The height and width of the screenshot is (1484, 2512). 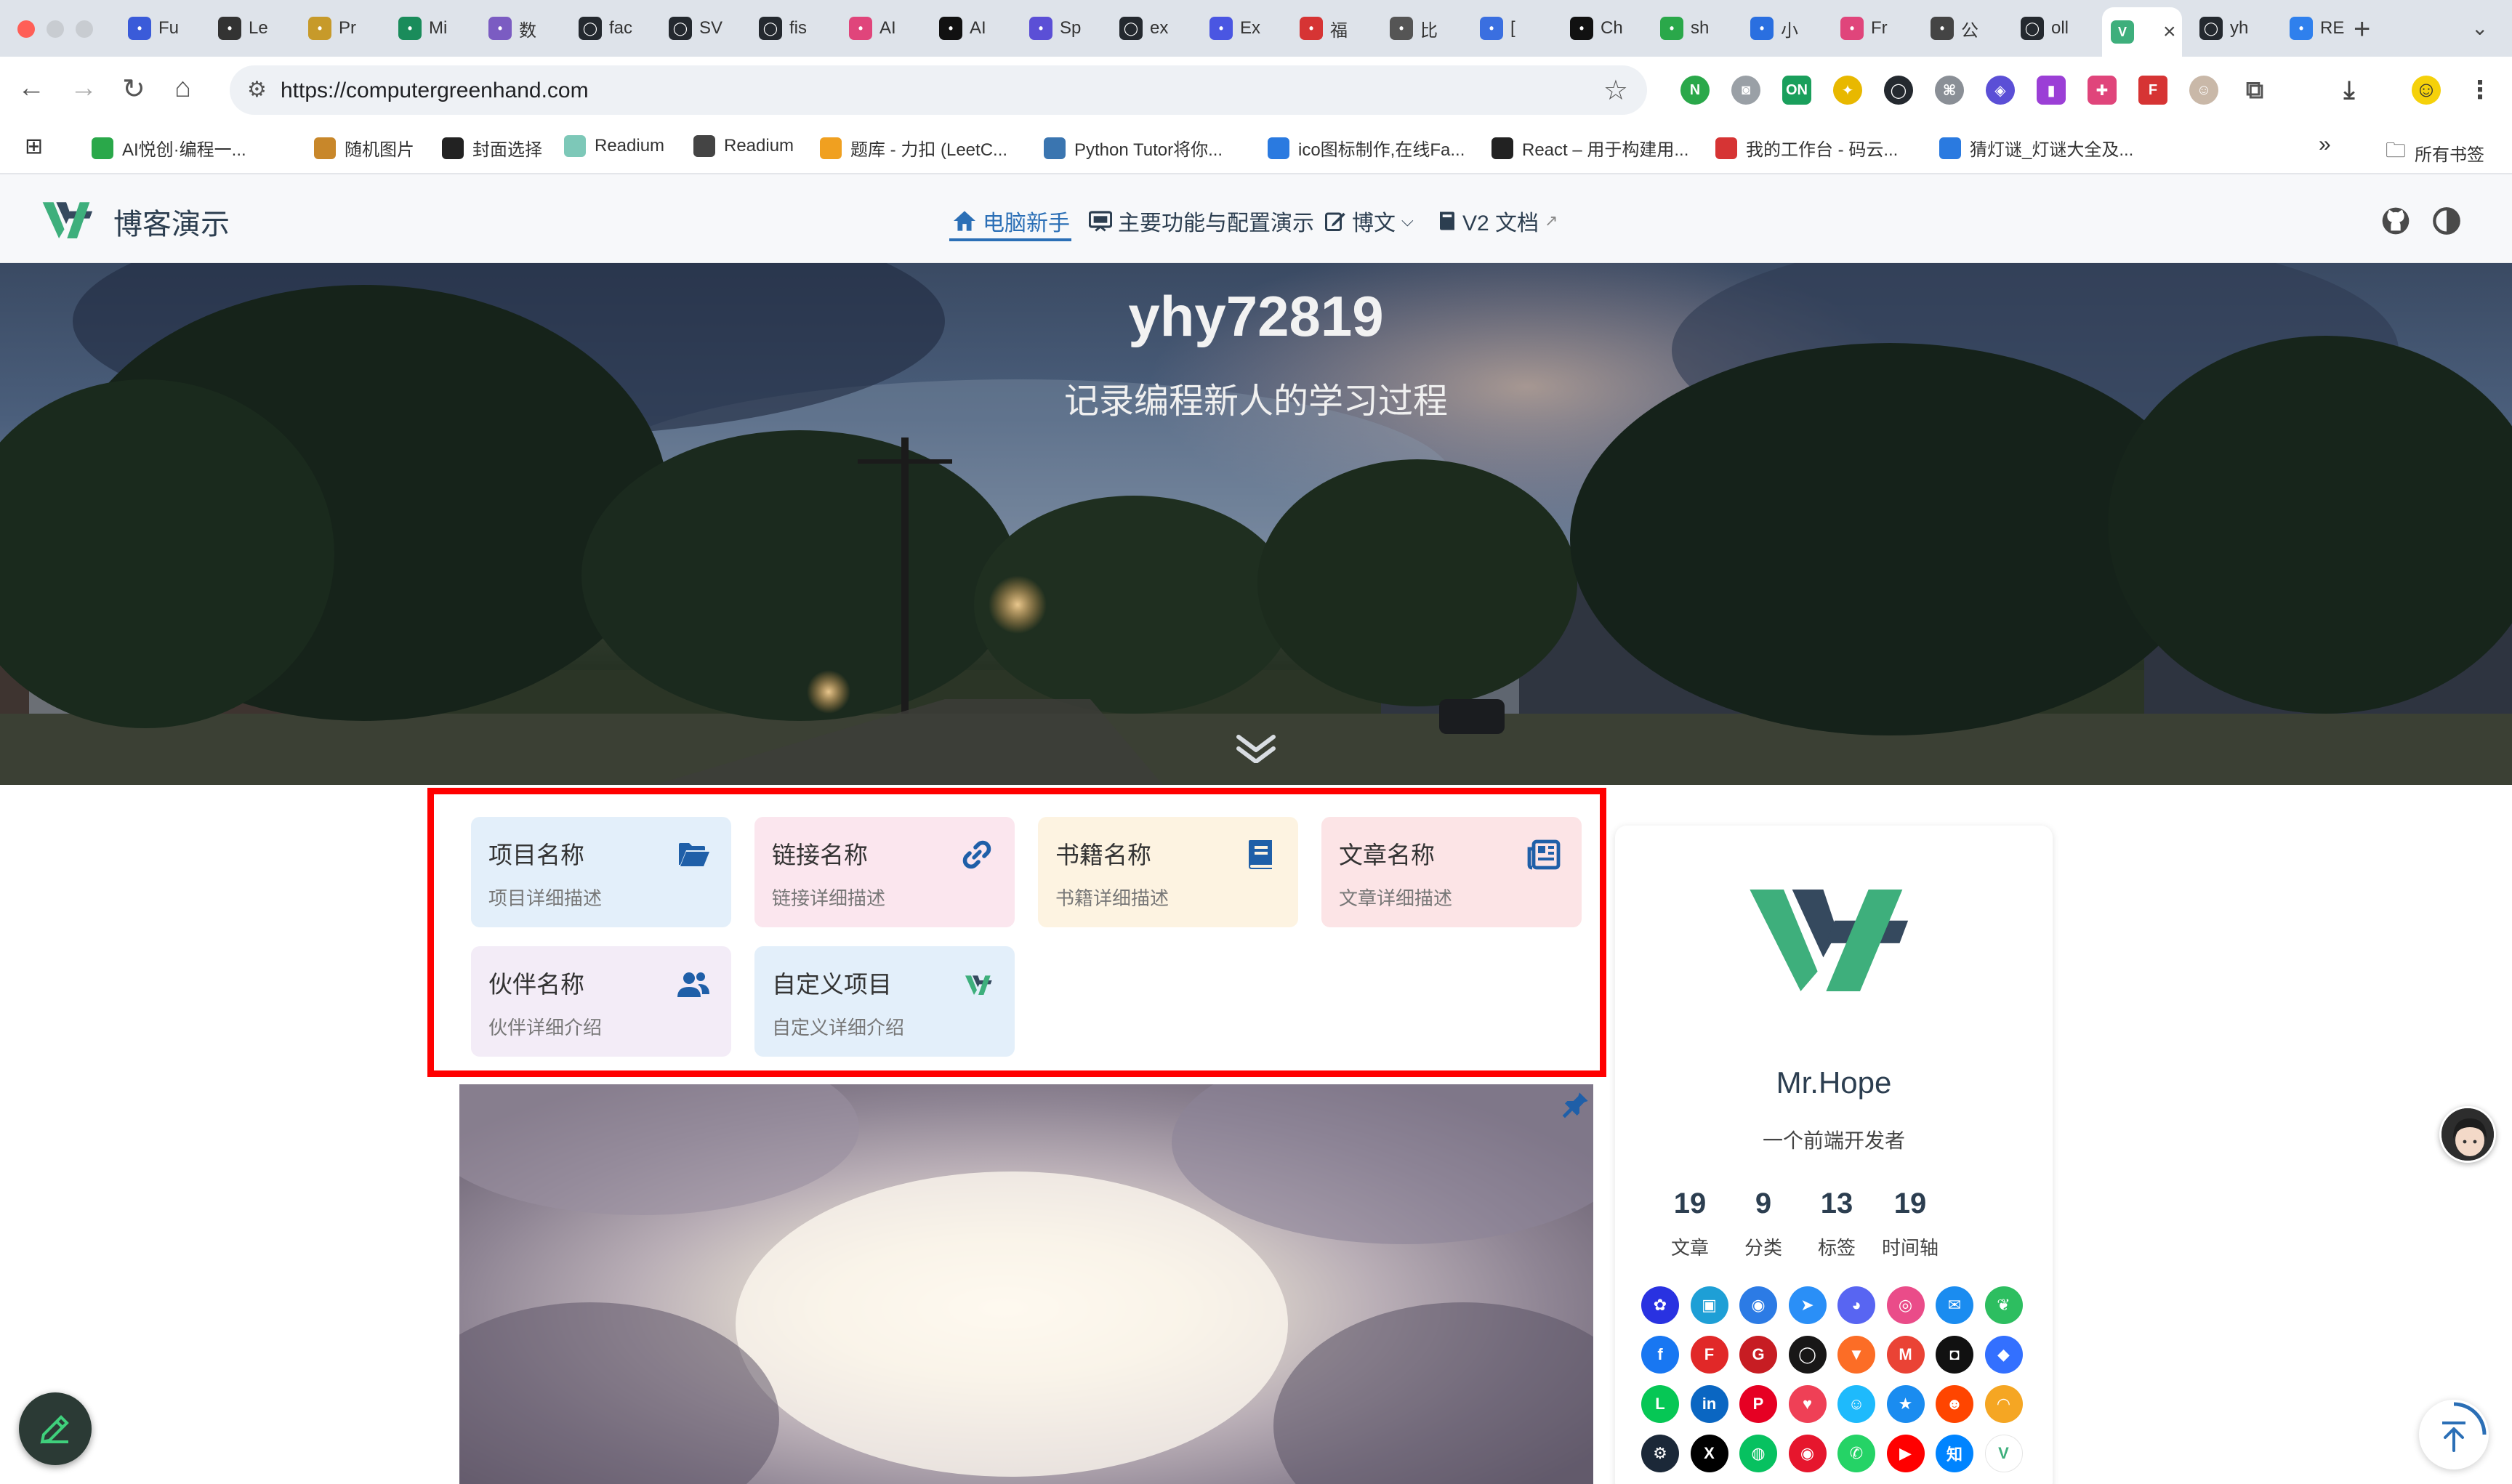 What do you see at coordinates (1905, 1355) in the screenshot?
I see `gmail-icon: M` at bounding box center [1905, 1355].